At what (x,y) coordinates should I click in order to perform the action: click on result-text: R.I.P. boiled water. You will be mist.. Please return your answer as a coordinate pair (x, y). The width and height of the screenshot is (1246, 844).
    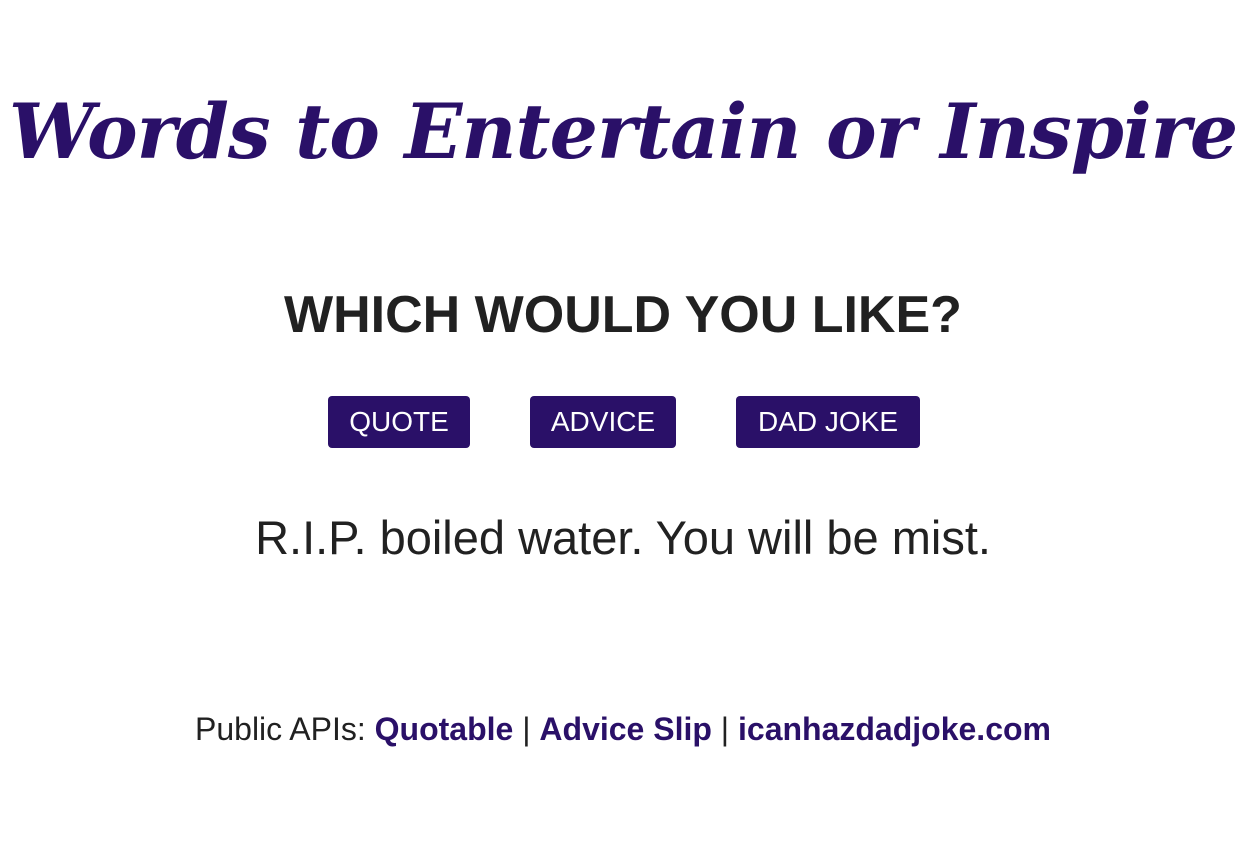
    Looking at the image, I should click on (623, 537).